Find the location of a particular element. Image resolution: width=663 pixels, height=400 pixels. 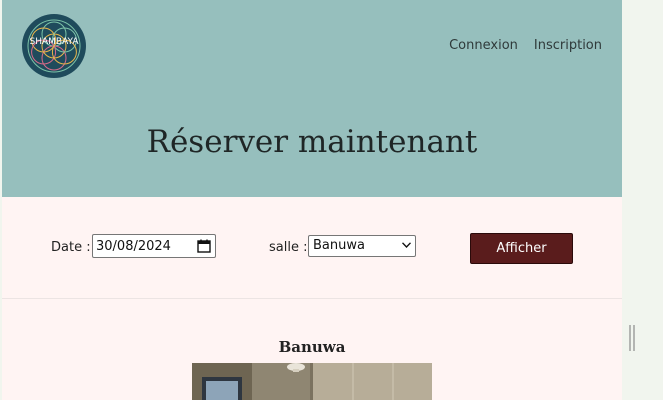

room-photo is located at coordinates (312, 381).